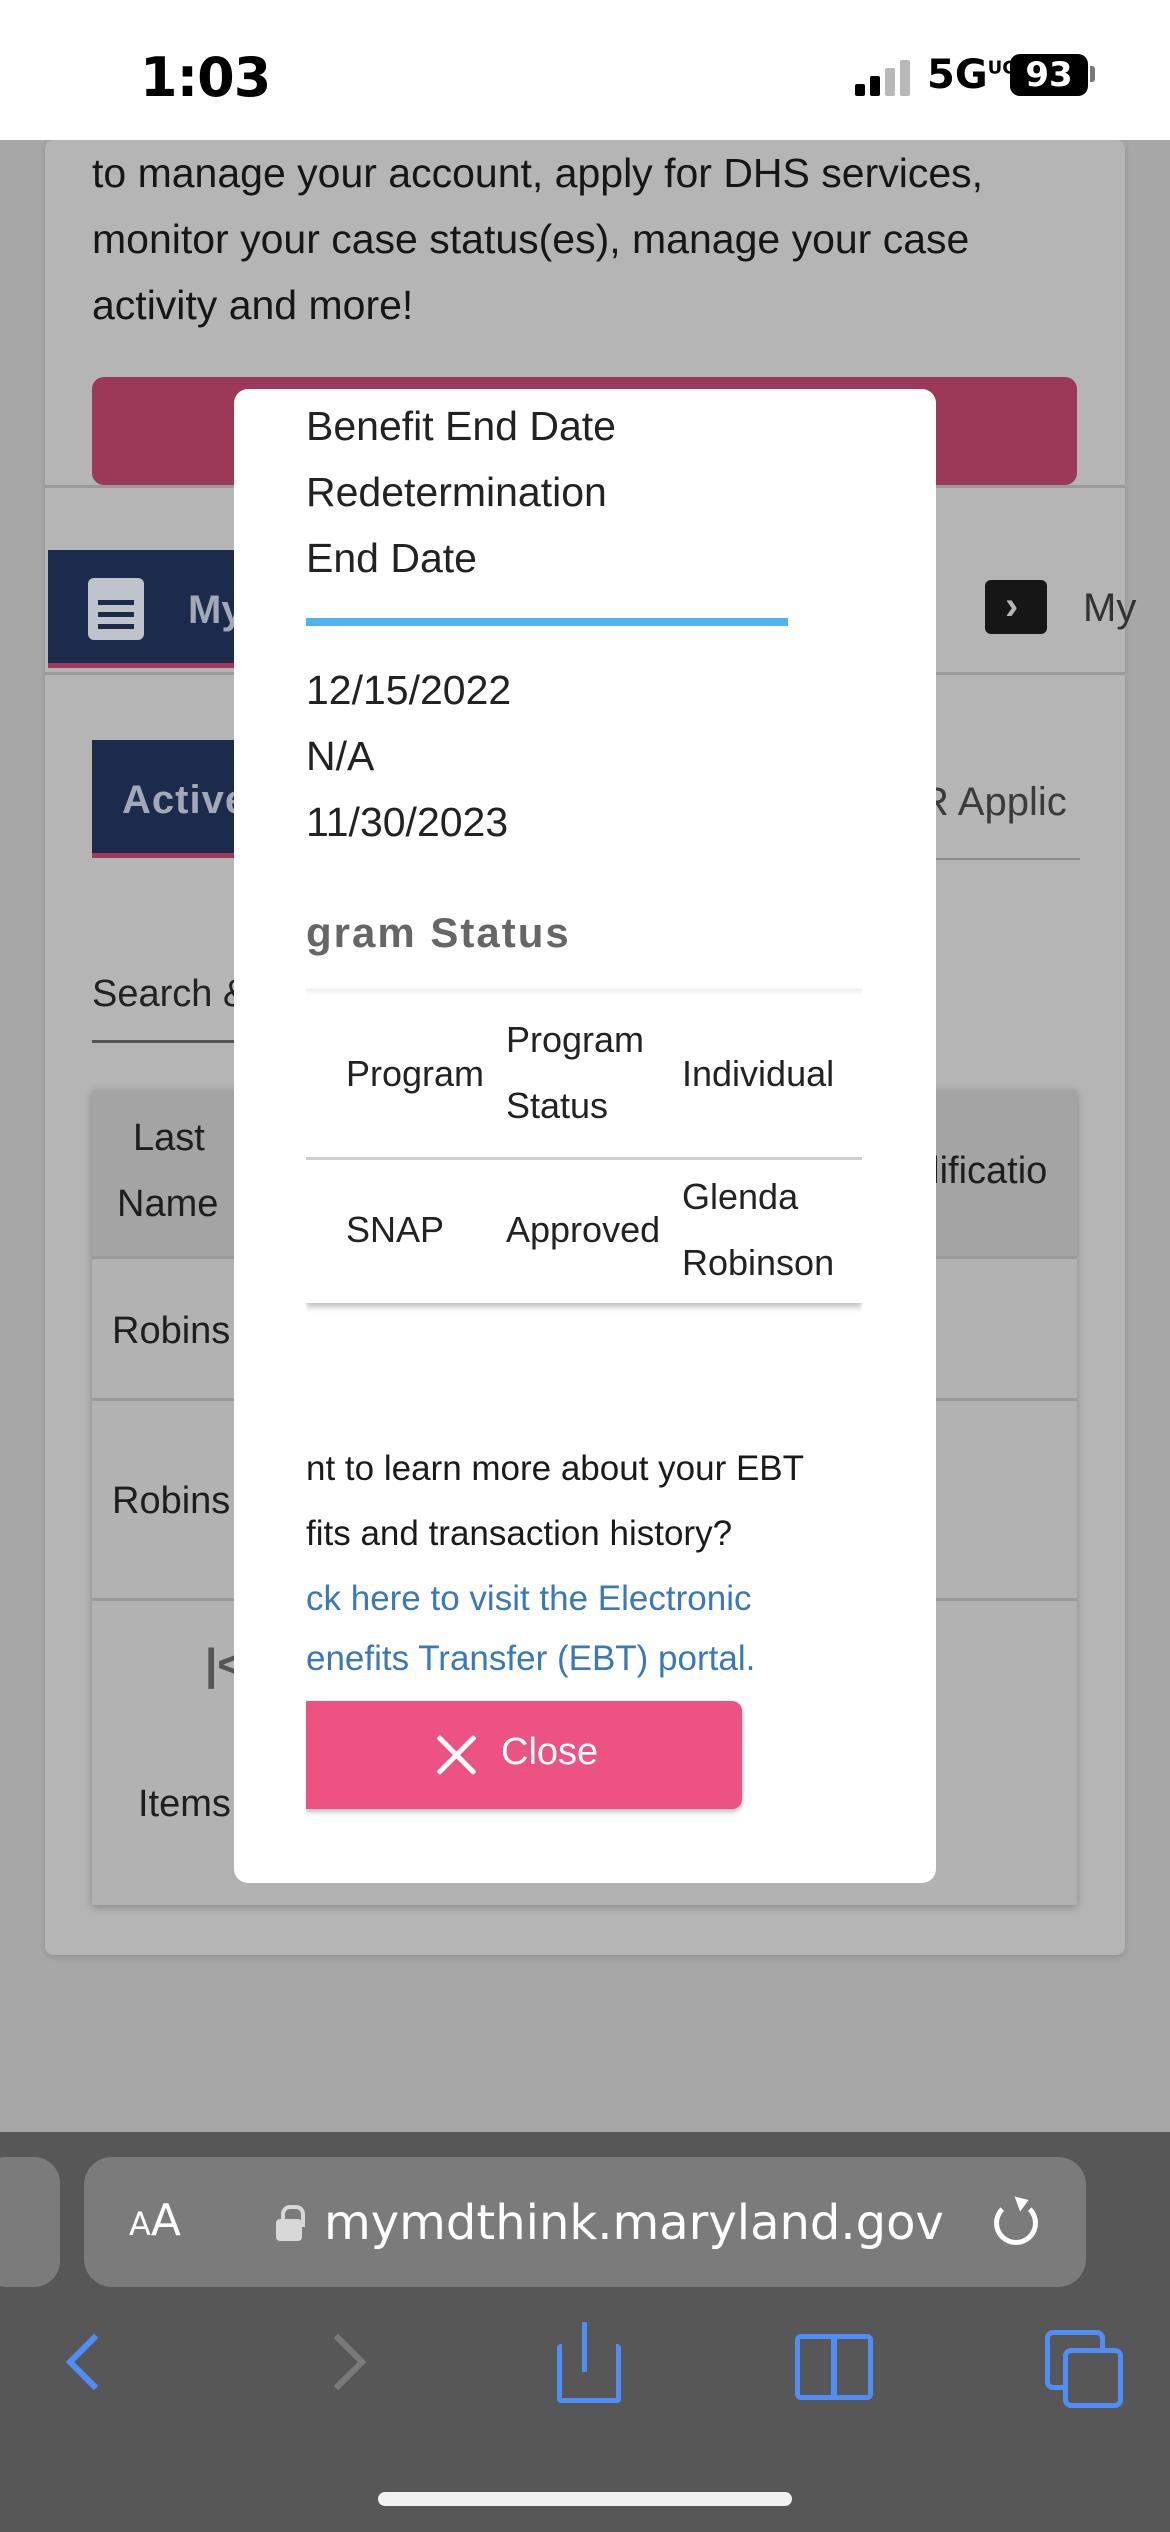 Image resolution: width=1170 pixels, height=2532 pixels. Describe the element at coordinates (519, 1533) in the screenshot. I see `ebt-question-line2: fits and transaction history?` at that location.